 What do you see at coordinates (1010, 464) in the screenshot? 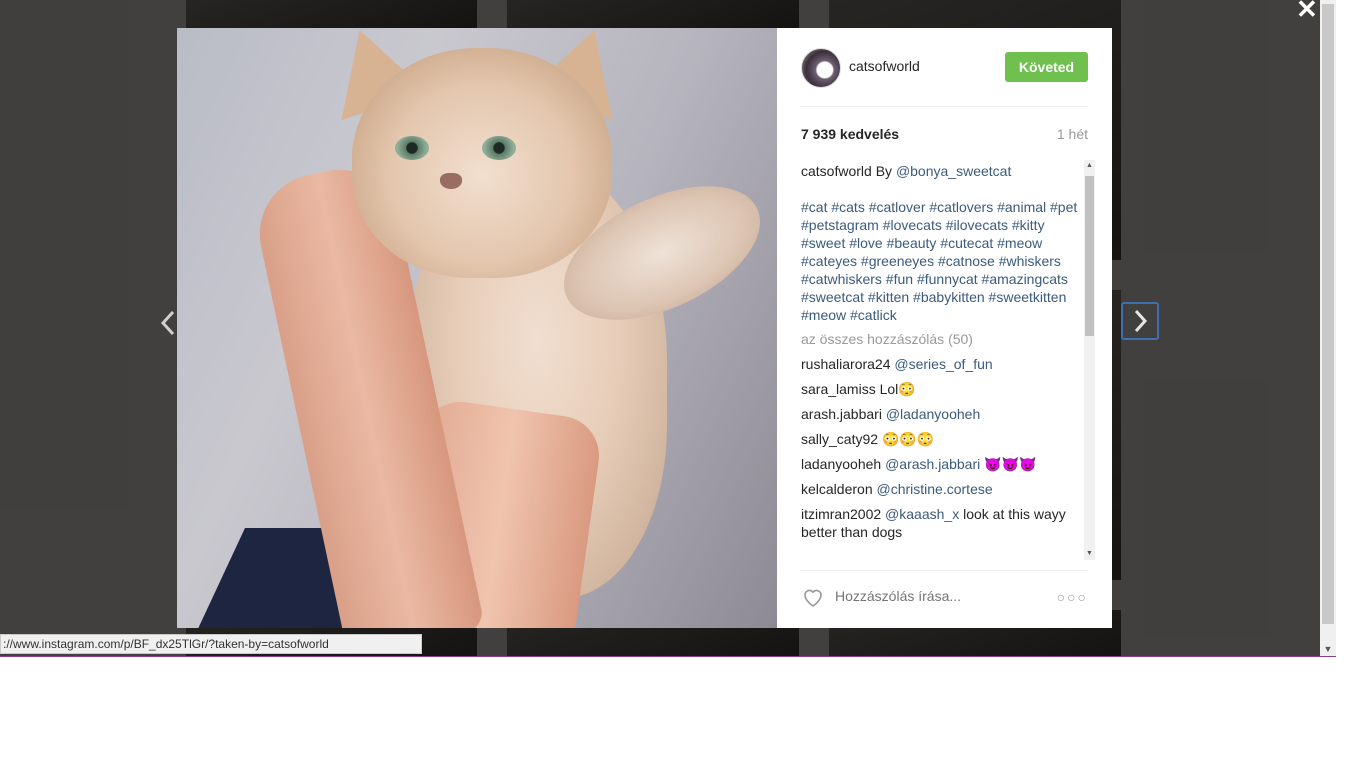
I see `comment-text: 😈😈😈` at bounding box center [1010, 464].